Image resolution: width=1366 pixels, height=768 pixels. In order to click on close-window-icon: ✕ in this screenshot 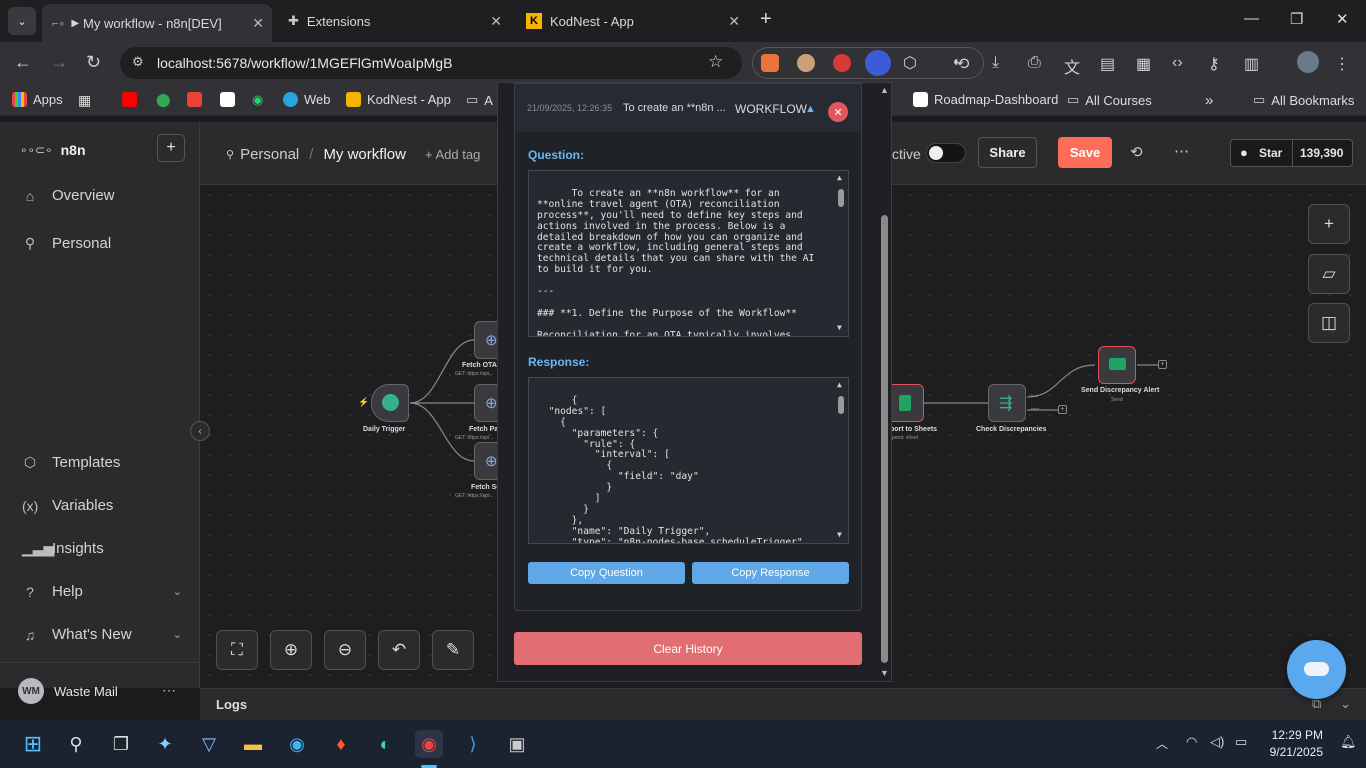, I will do `click(1342, 19)`.